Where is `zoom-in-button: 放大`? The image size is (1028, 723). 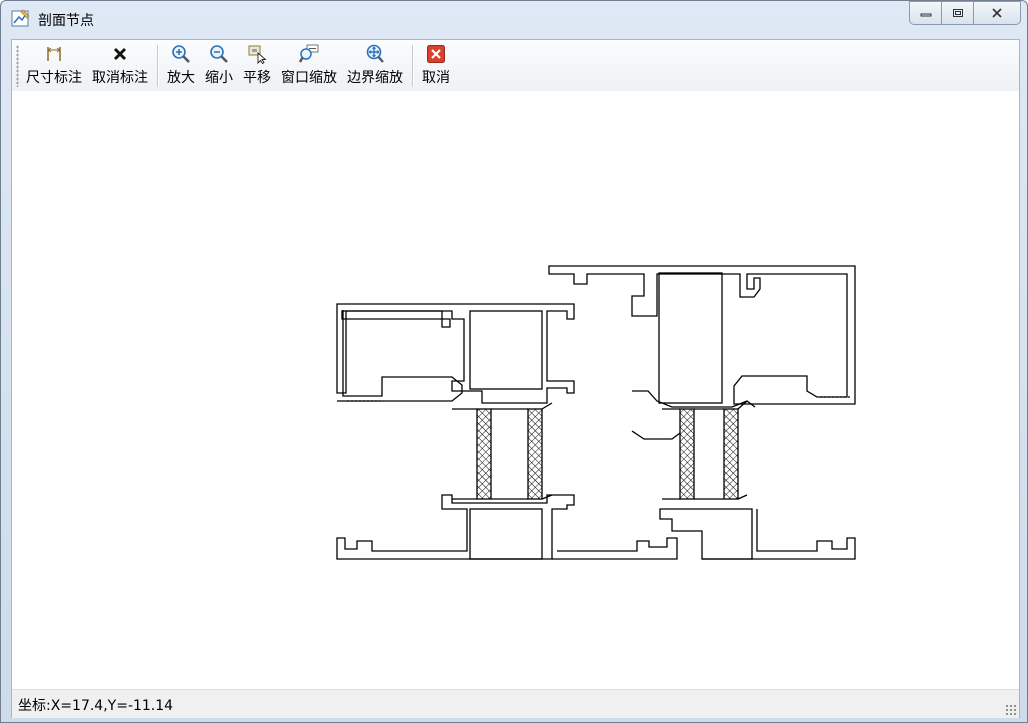 zoom-in-button: 放大 is located at coordinates (181, 63).